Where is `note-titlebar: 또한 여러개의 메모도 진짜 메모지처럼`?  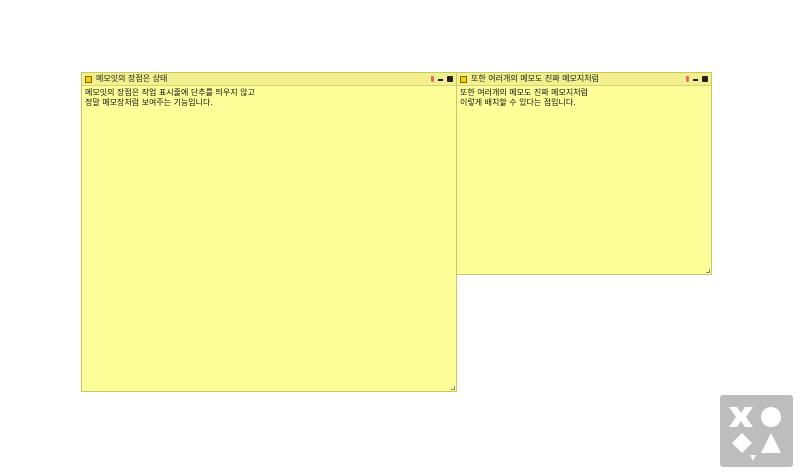 note-titlebar: 또한 여러개의 메모도 진짜 메모지처럼 is located at coordinates (584, 79).